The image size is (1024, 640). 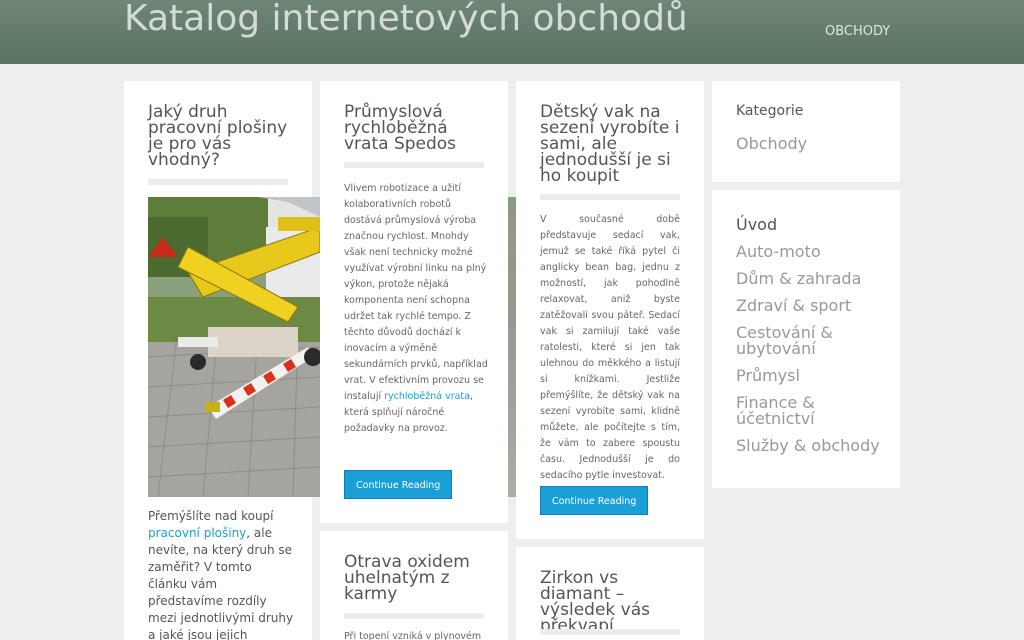 What do you see at coordinates (811, 225) in the screenshot?
I see `menu-item-uvod: Úvod` at bounding box center [811, 225].